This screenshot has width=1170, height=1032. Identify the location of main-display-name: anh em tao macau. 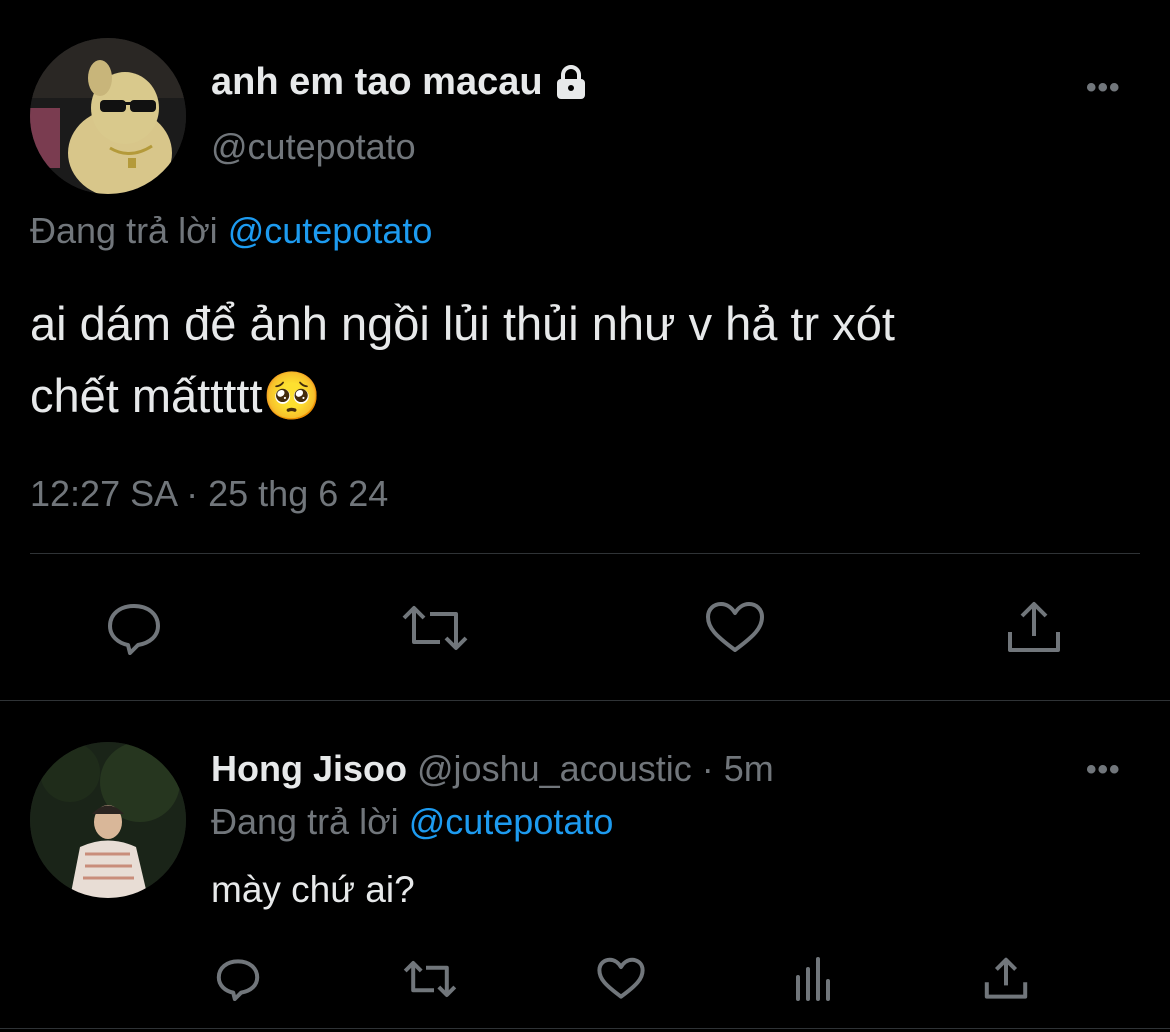
(401, 82).